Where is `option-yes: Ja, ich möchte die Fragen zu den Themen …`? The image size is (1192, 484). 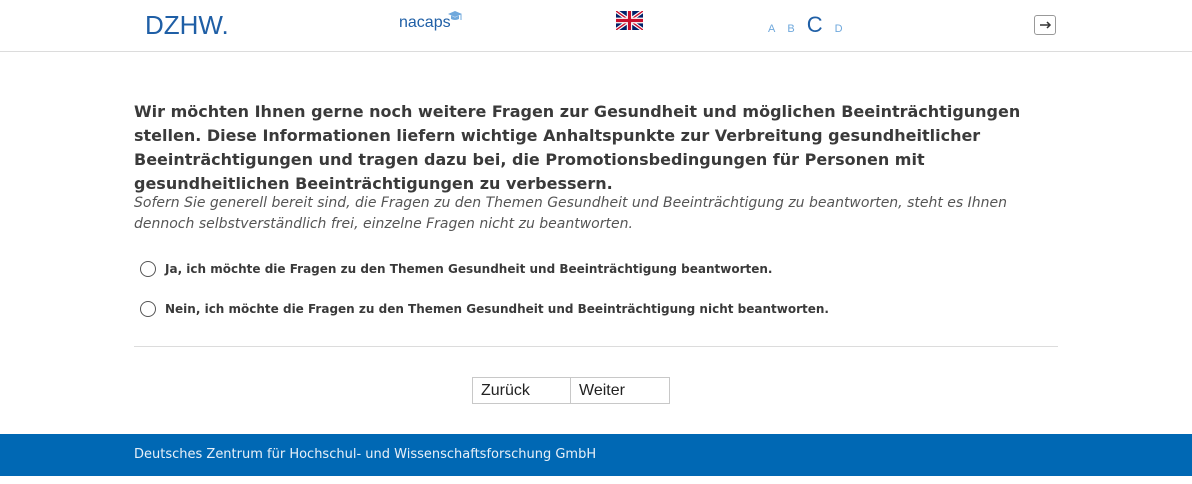 option-yes: Ja, ich möchte die Fragen zu den Themen … is located at coordinates (456, 269).